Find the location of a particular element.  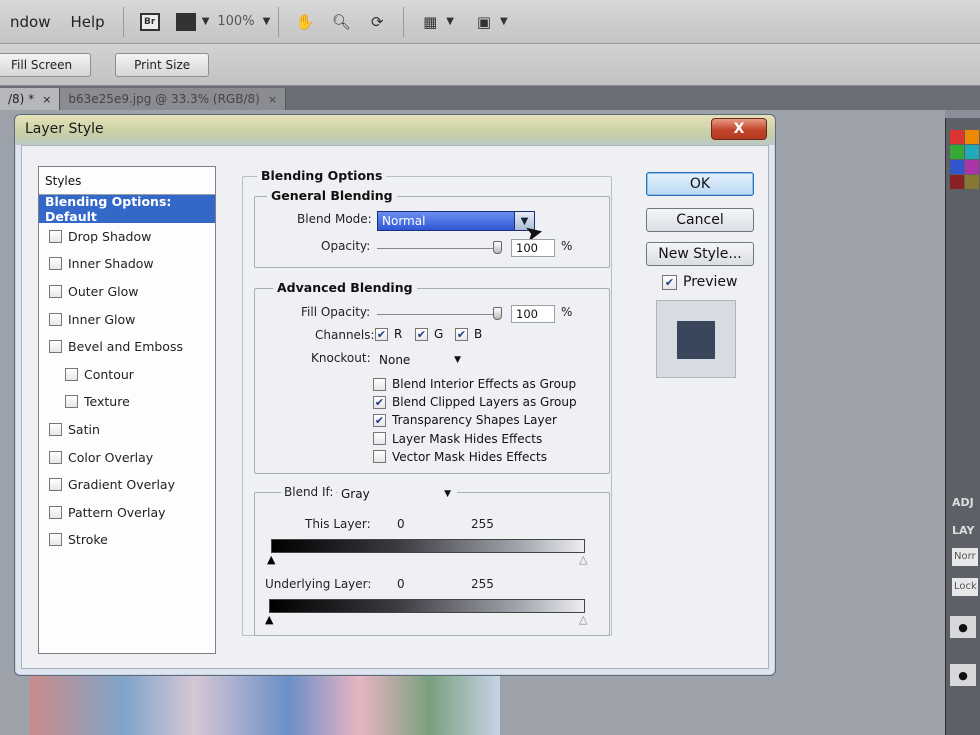

zoom-level: 100% is located at coordinates (235, 21).